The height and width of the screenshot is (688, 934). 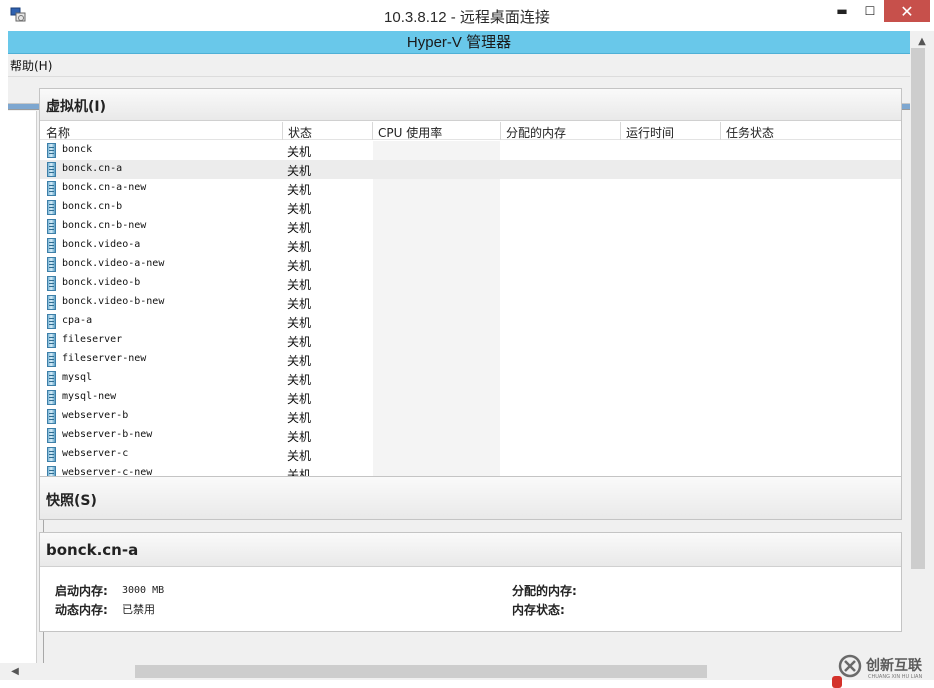 What do you see at coordinates (104, 225) in the screenshot?
I see `vm-name: bonck.cn-b-new` at bounding box center [104, 225].